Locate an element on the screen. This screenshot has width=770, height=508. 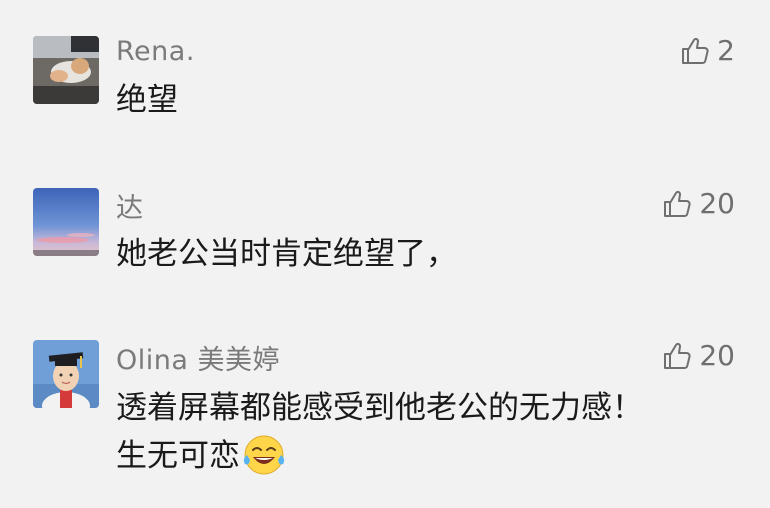
comment-text-line: 生无可恋 is located at coordinates (178, 456).